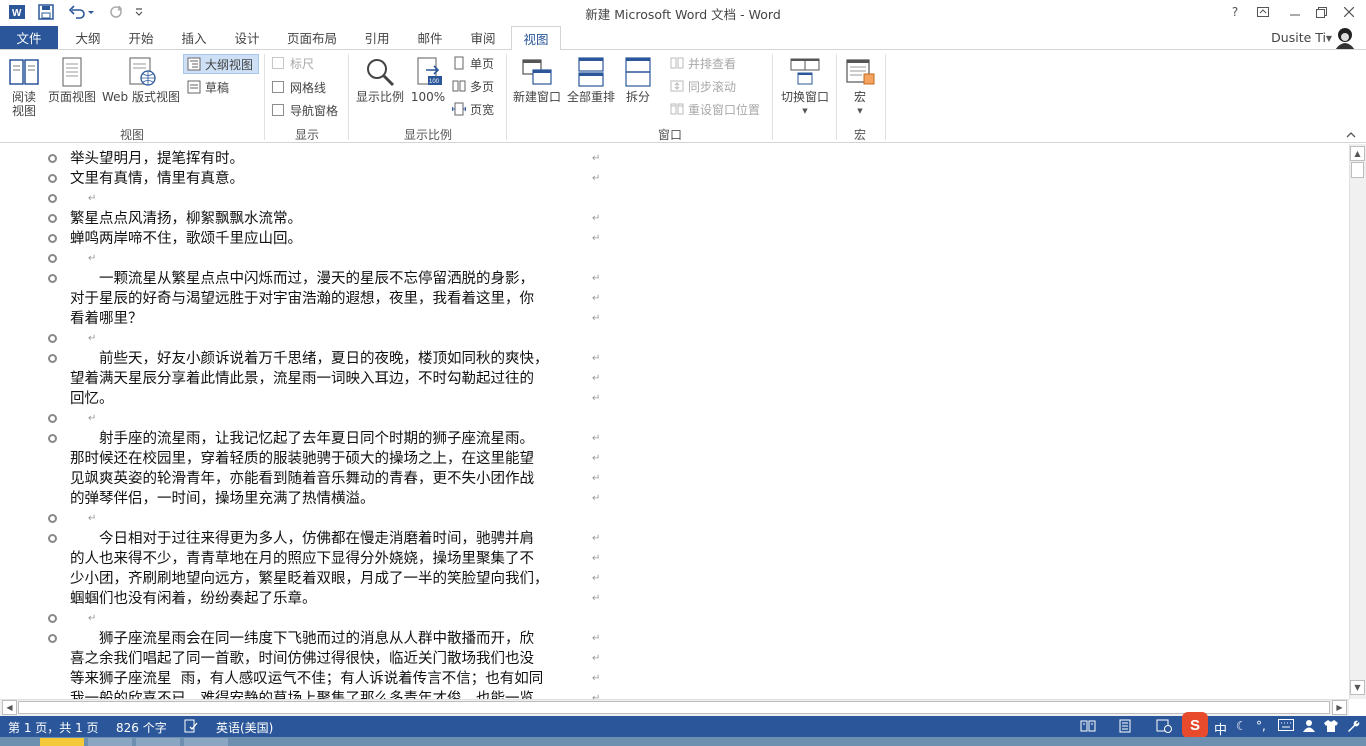 The height and width of the screenshot is (746, 1366). Describe the element at coordinates (330, 399) in the screenshot. I see `outline-text: 回忆。` at that location.